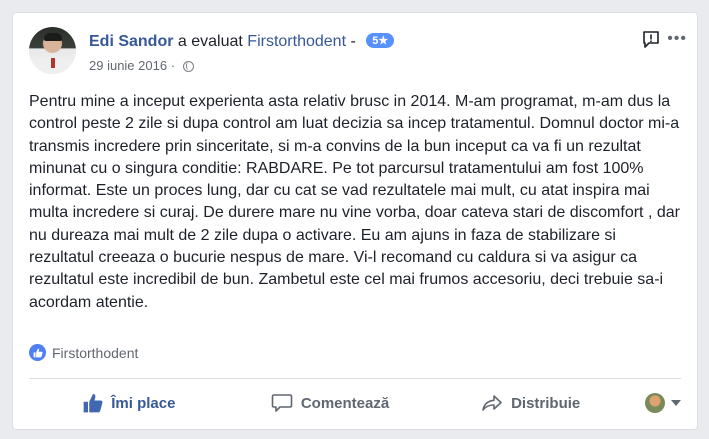  Describe the element at coordinates (188, 66) in the screenshot. I see `globe-icon` at that location.